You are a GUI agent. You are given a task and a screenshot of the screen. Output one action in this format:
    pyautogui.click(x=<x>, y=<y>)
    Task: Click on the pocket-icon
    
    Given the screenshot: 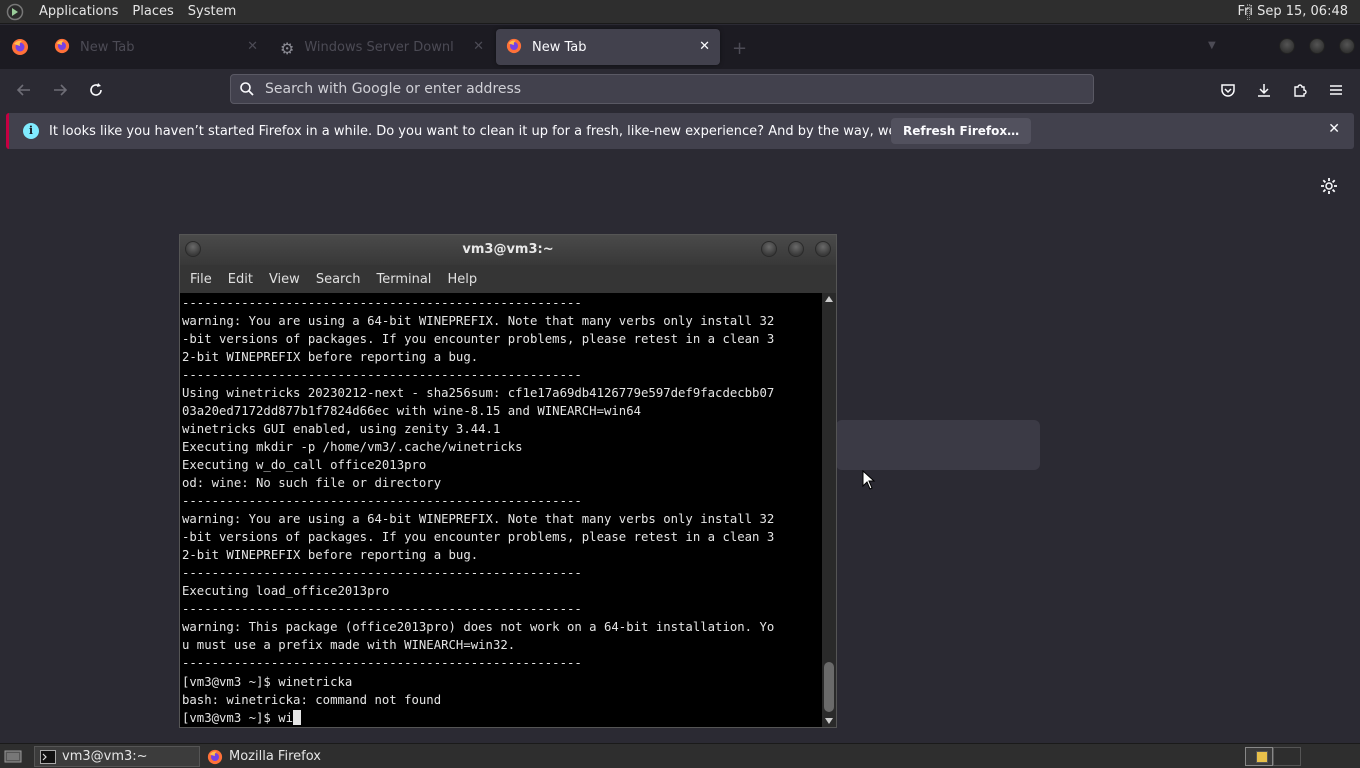 What is the action you would take?
    pyautogui.click(x=1228, y=90)
    